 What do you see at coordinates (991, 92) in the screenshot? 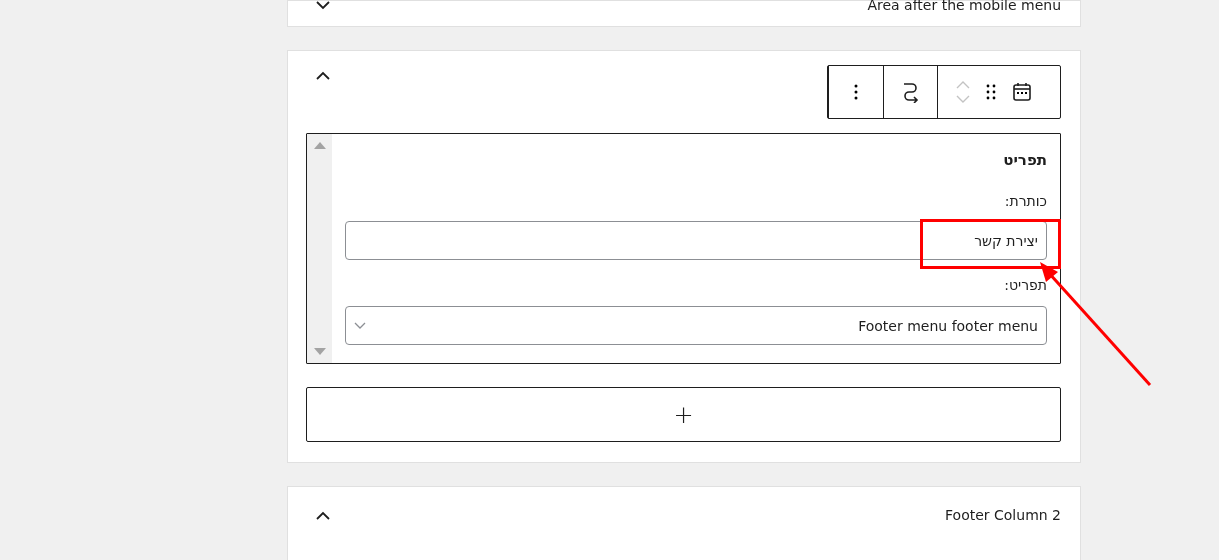
I see `drag-handle-icon` at bounding box center [991, 92].